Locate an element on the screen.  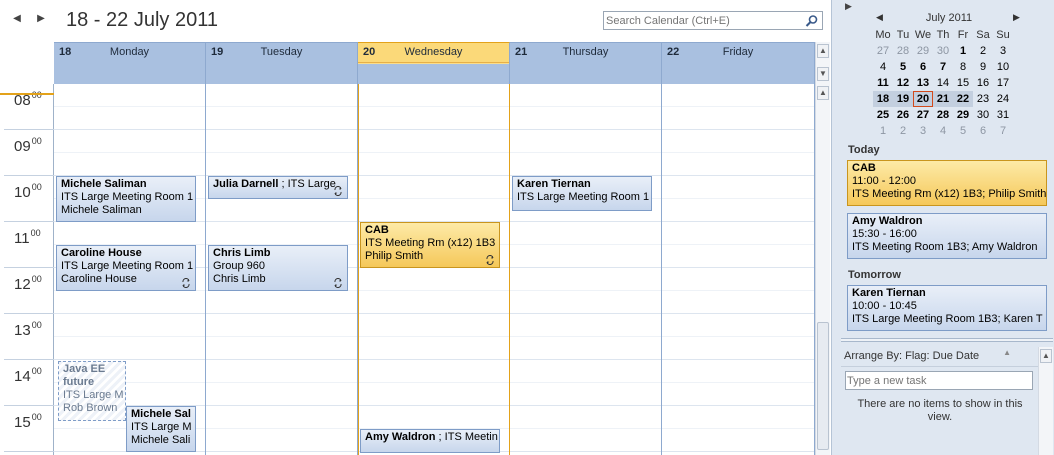
day-column-thursday is located at coordinates (586, 269).